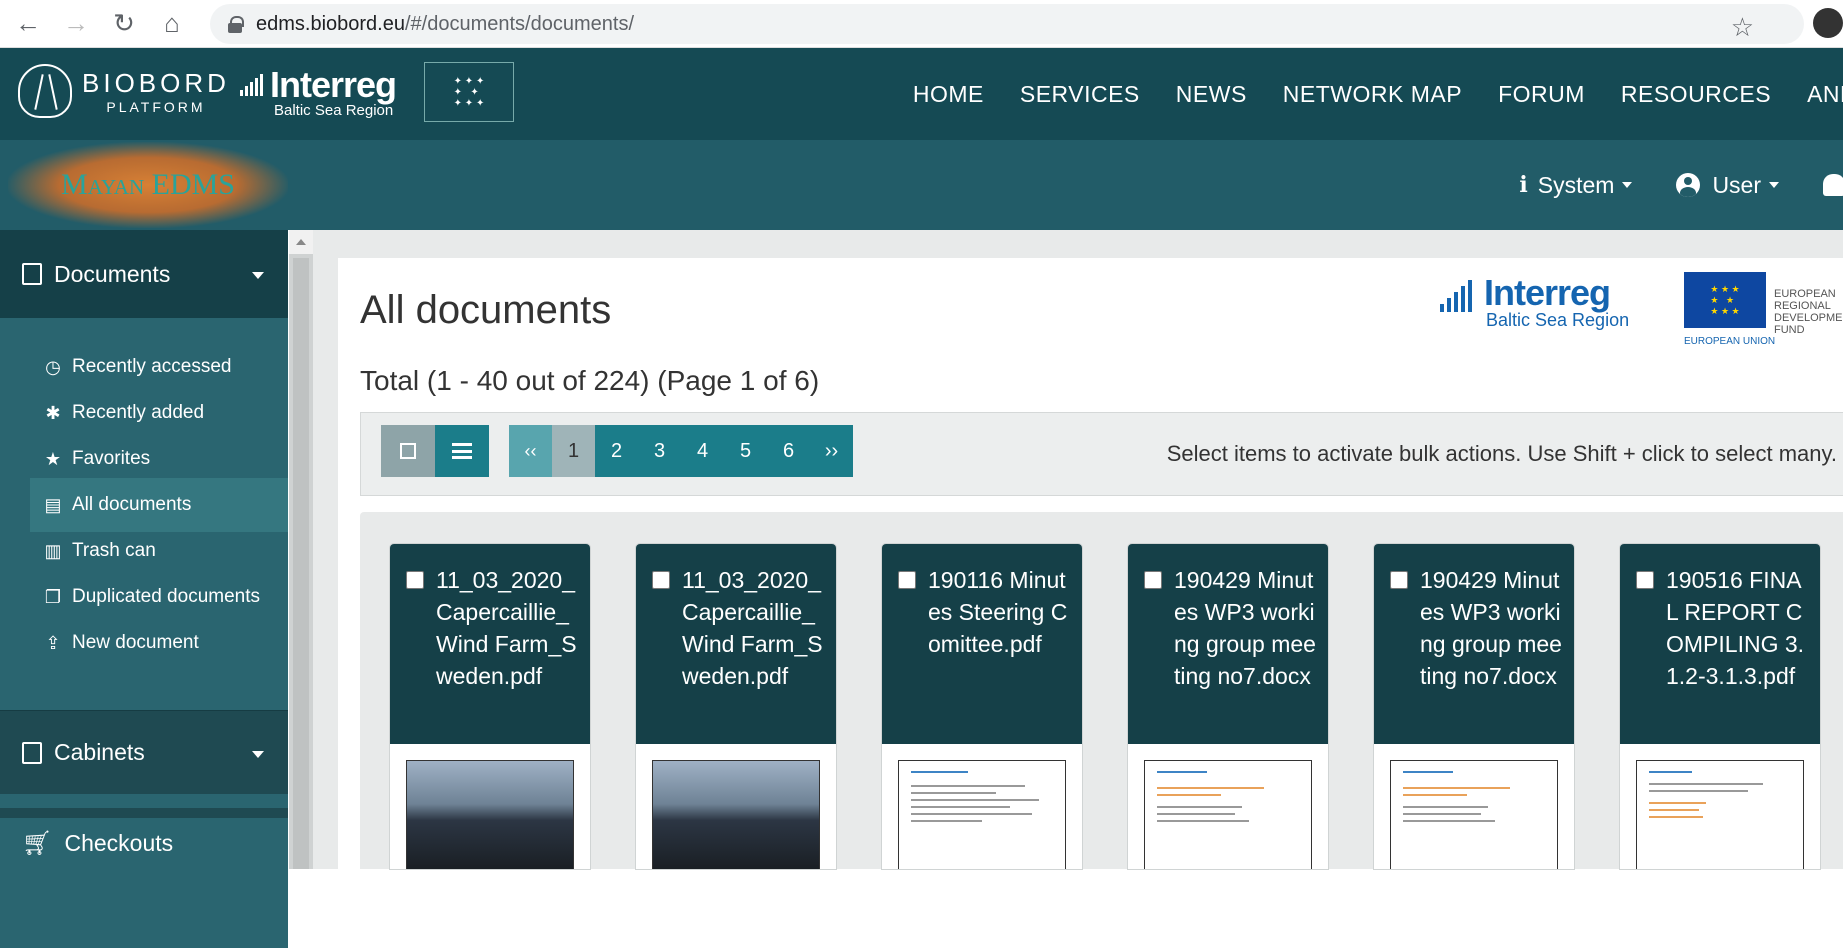 The image size is (1843, 948). What do you see at coordinates (32, 752) in the screenshot?
I see `columns-icon` at bounding box center [32, 752].